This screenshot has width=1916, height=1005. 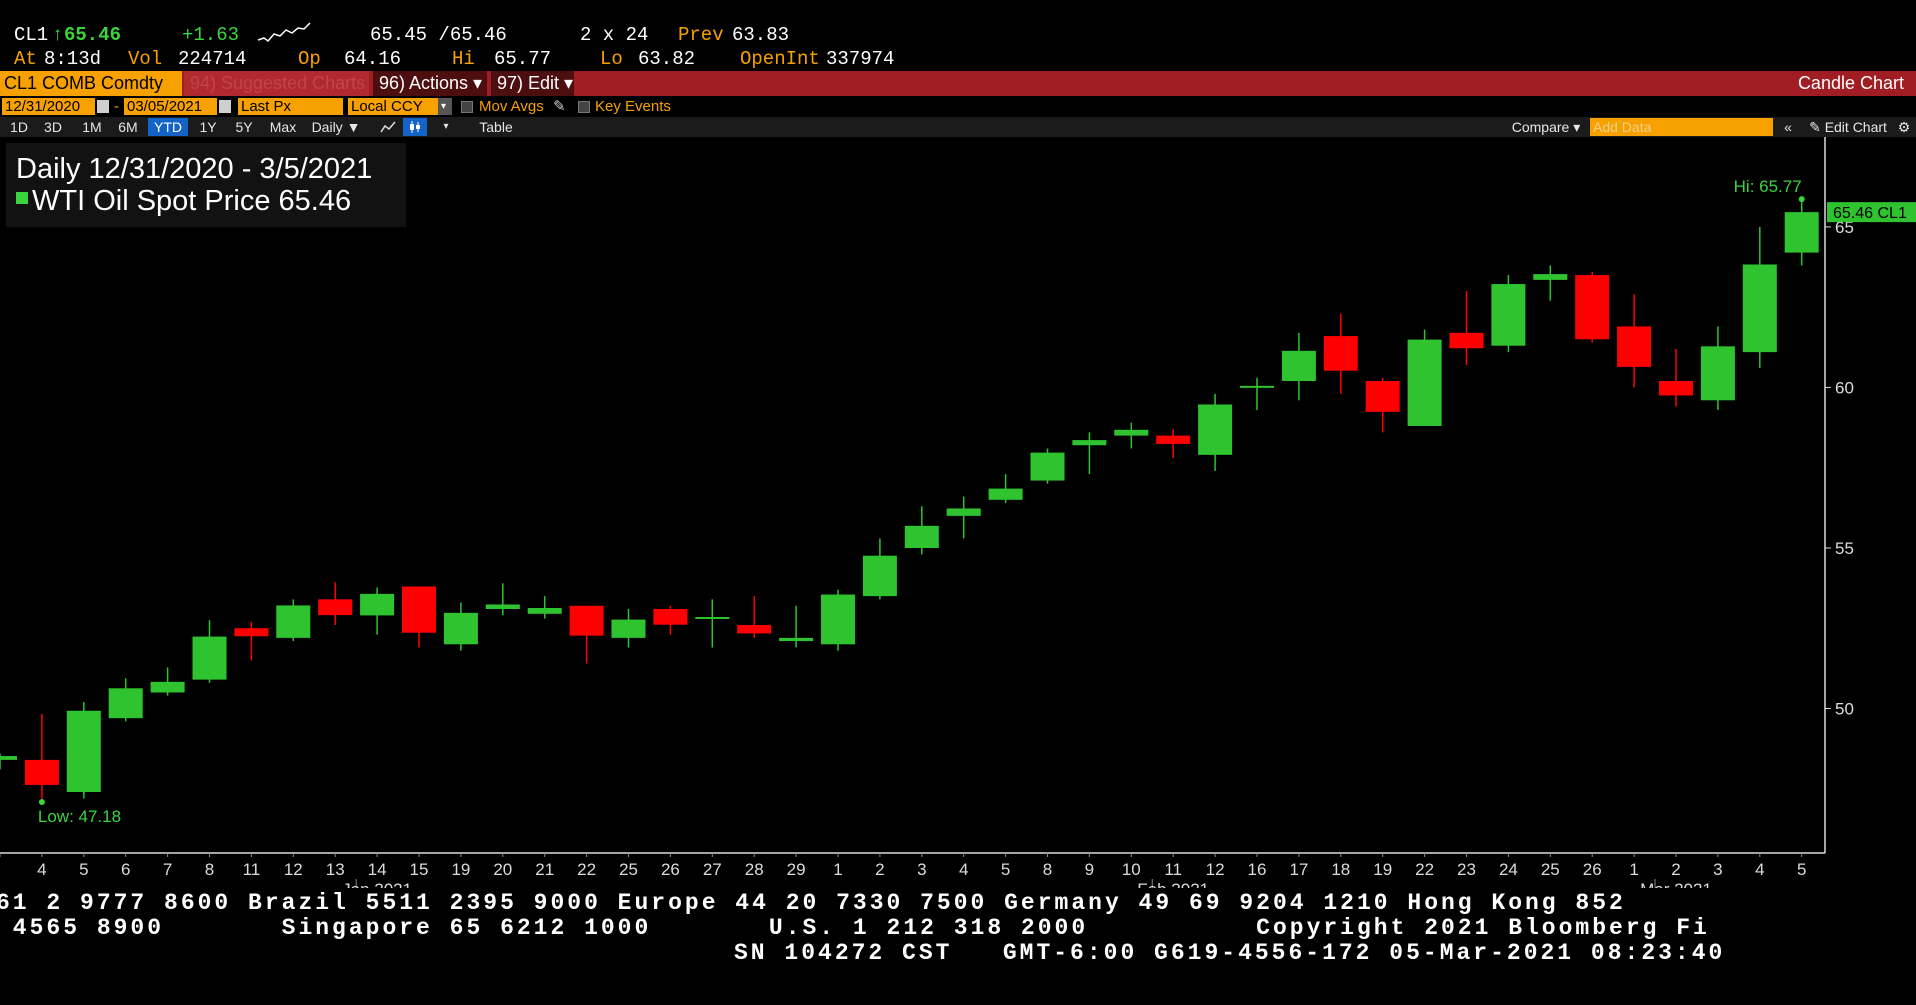 What do you see at coordinates (415, 127) in the screenshot?
I see `candle-chart-icon` at bounding box center [415, 127].